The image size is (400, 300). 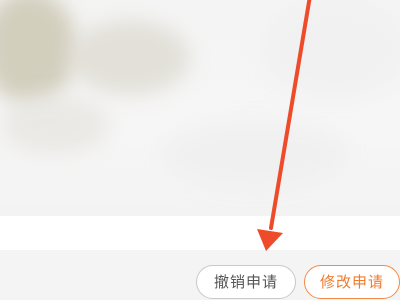 What do you see at coordinates (352, 282) in the screenshot?
I see `modify-application-button: 修改申请` at bounding box center [352, 282].